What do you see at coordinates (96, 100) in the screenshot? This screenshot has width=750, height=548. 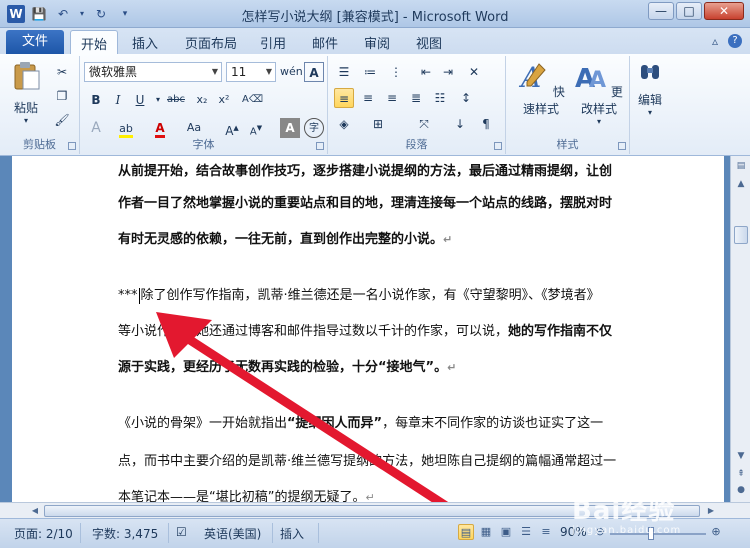 I see `bold-icon: B` at bounding box center [96, 100].